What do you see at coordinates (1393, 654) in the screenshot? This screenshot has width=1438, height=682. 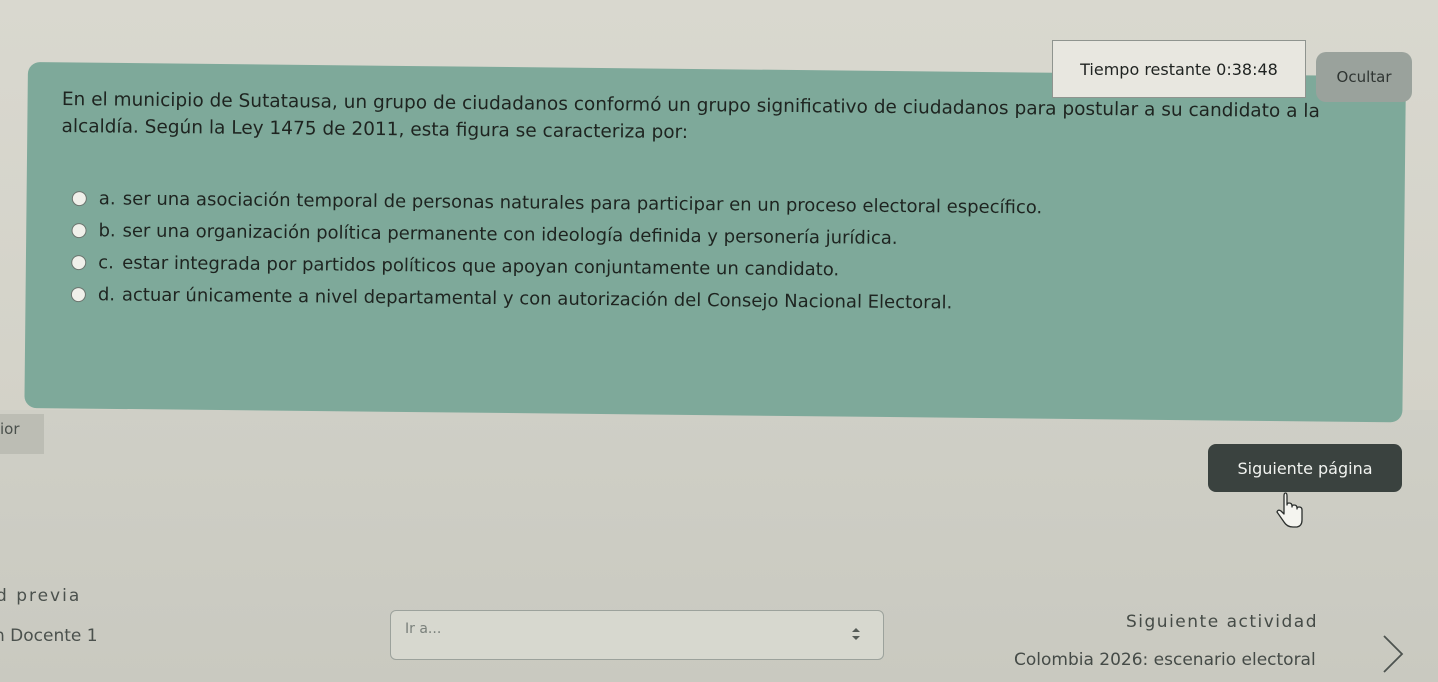 I see `chevron-right-icon` at bounding box center [1393, 654].